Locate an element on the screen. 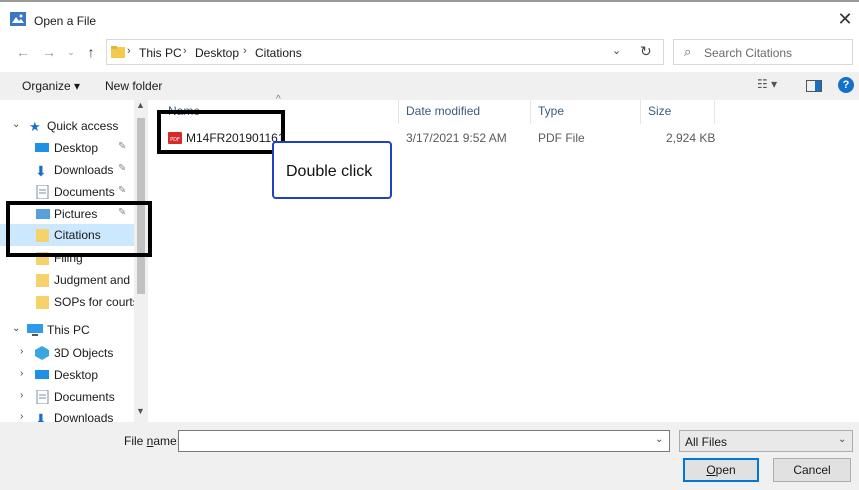 The image size is (859, 490). column-header-type: Type is located at coordinates (551, 115).